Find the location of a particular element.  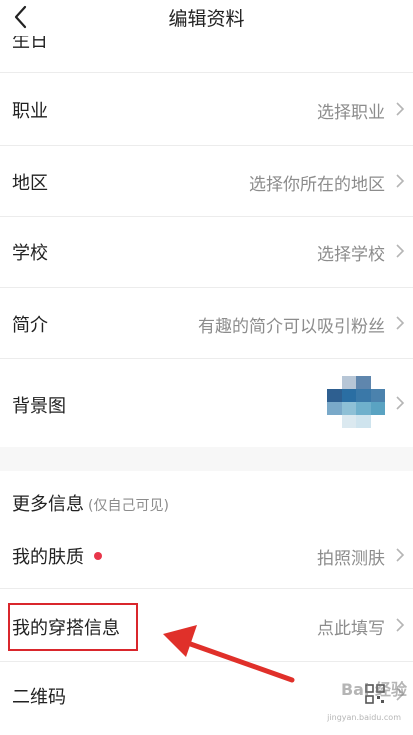

more-info-title: 更多信息 is located at coordinates (48, 504).